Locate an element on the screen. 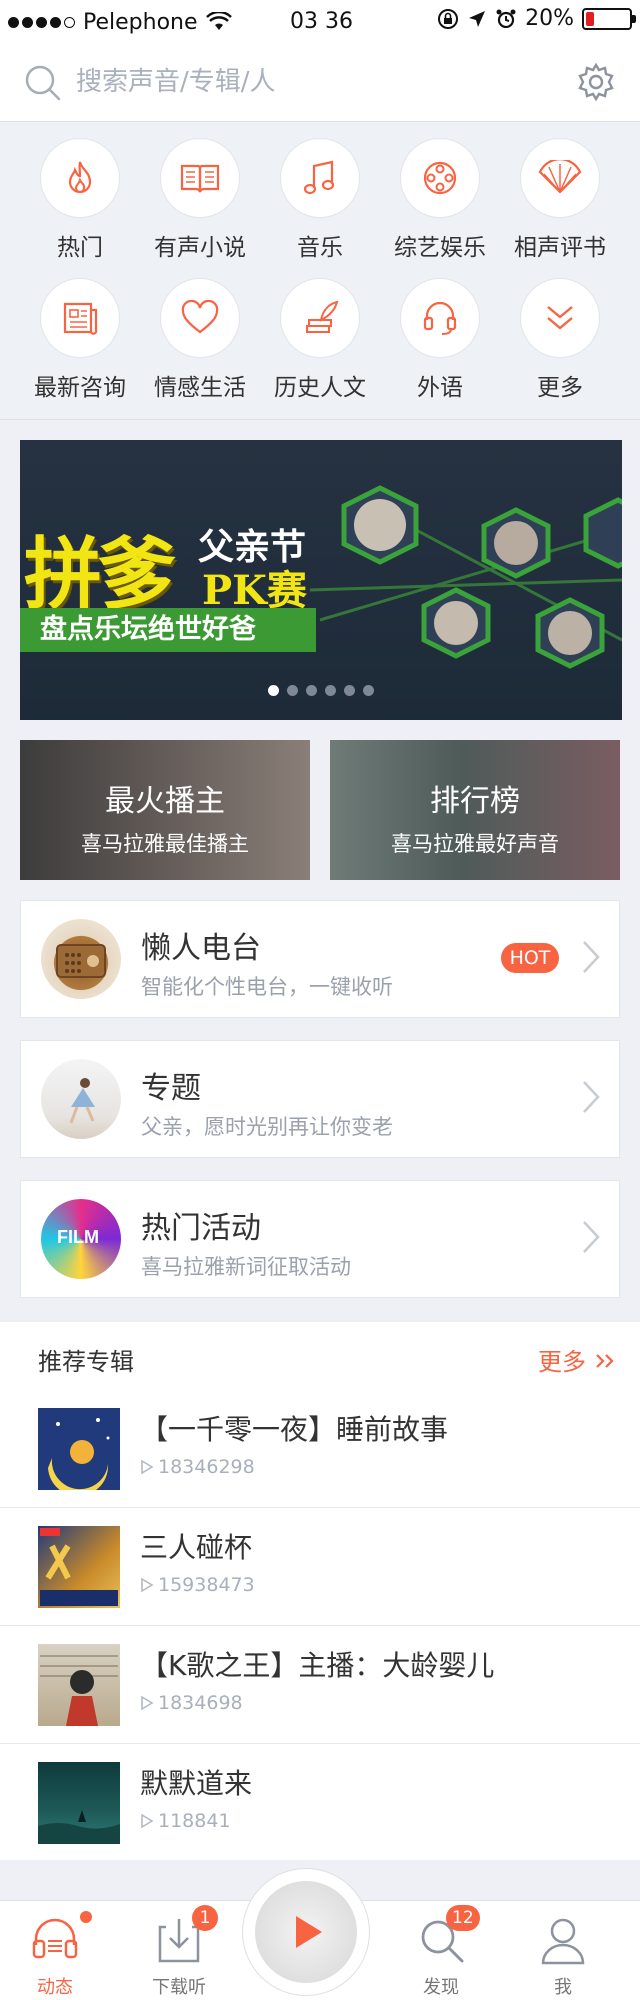 Image resolution: width=640 pixels, height=2000 pixels. fan-icon is located at coordinates (560, 177).